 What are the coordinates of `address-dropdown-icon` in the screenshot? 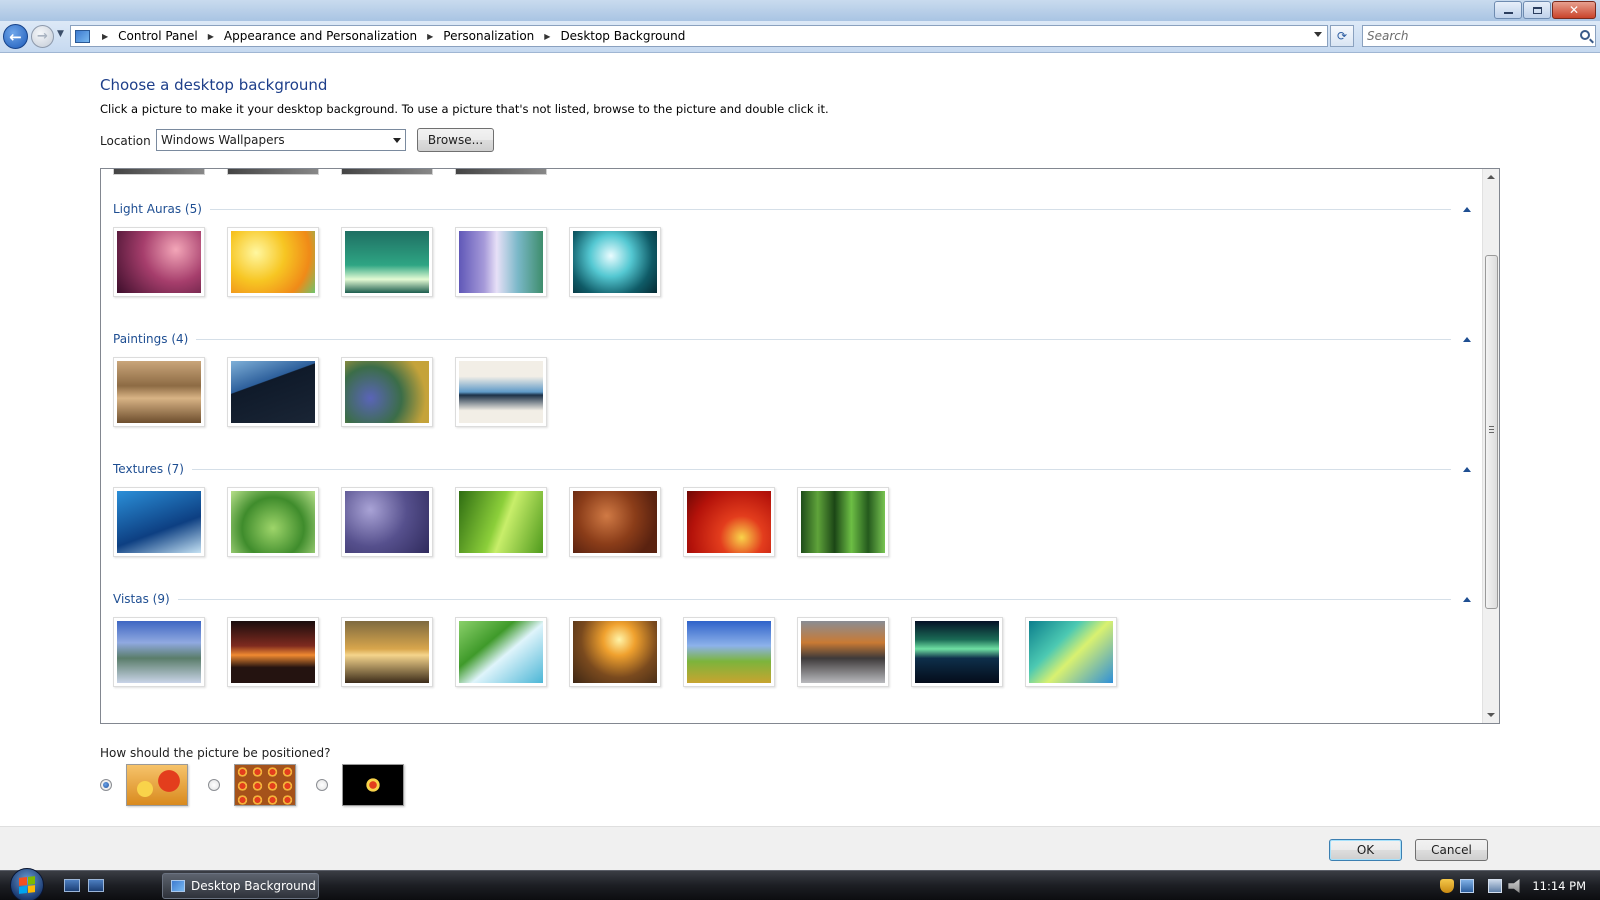 It's located at (1318, 34).